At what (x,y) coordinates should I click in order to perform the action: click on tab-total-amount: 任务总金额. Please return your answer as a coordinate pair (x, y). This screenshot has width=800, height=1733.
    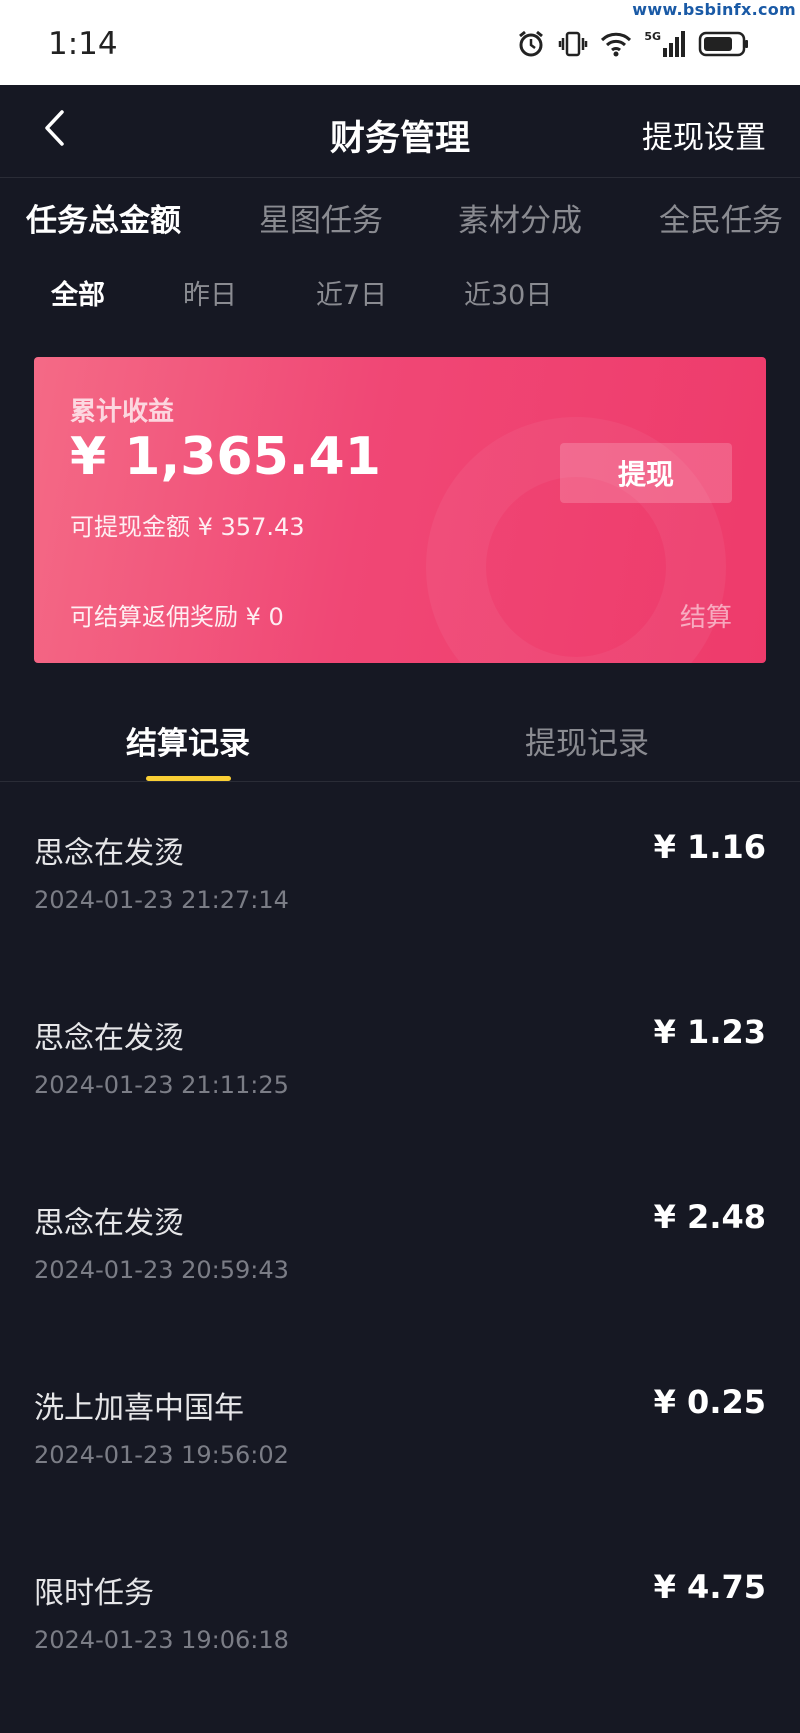
    Looking at the image, I should click on (103, 217).